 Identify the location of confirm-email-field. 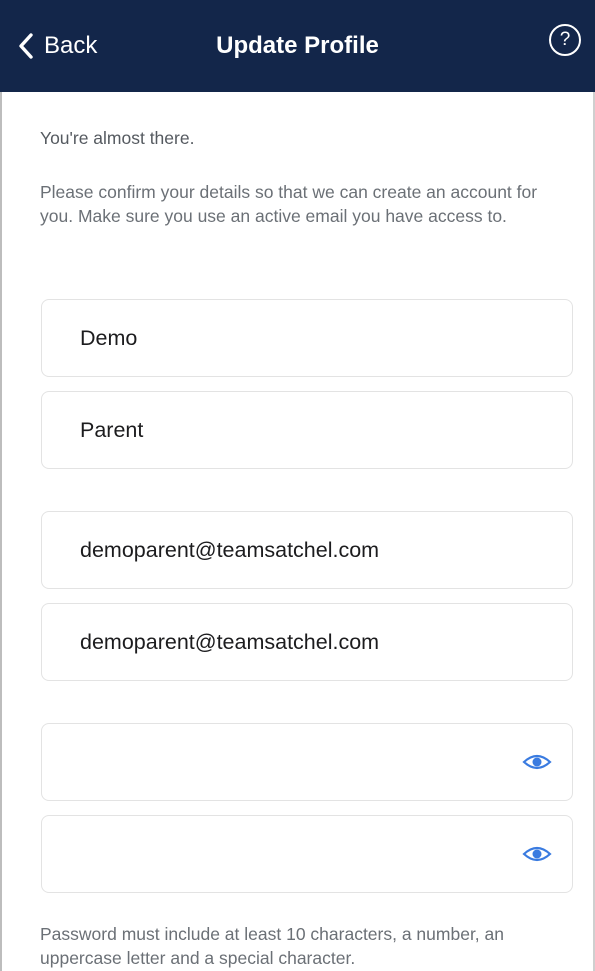
(307, 642).